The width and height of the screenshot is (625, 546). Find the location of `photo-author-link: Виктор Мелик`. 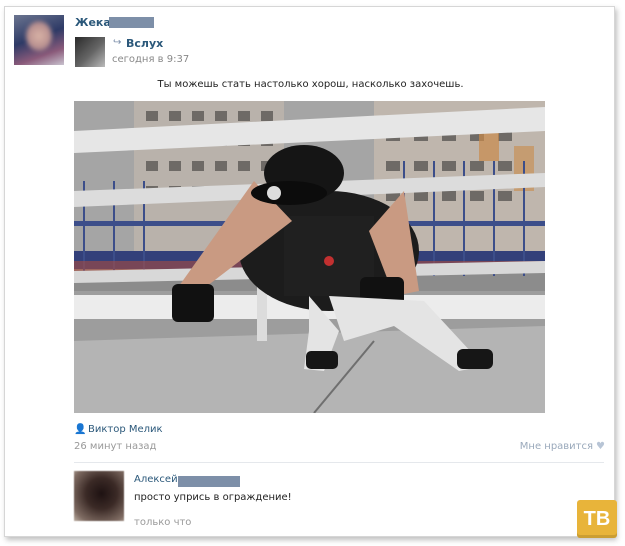

photo-author-link: Виктор Мелик is located at coordinates (125, 429).